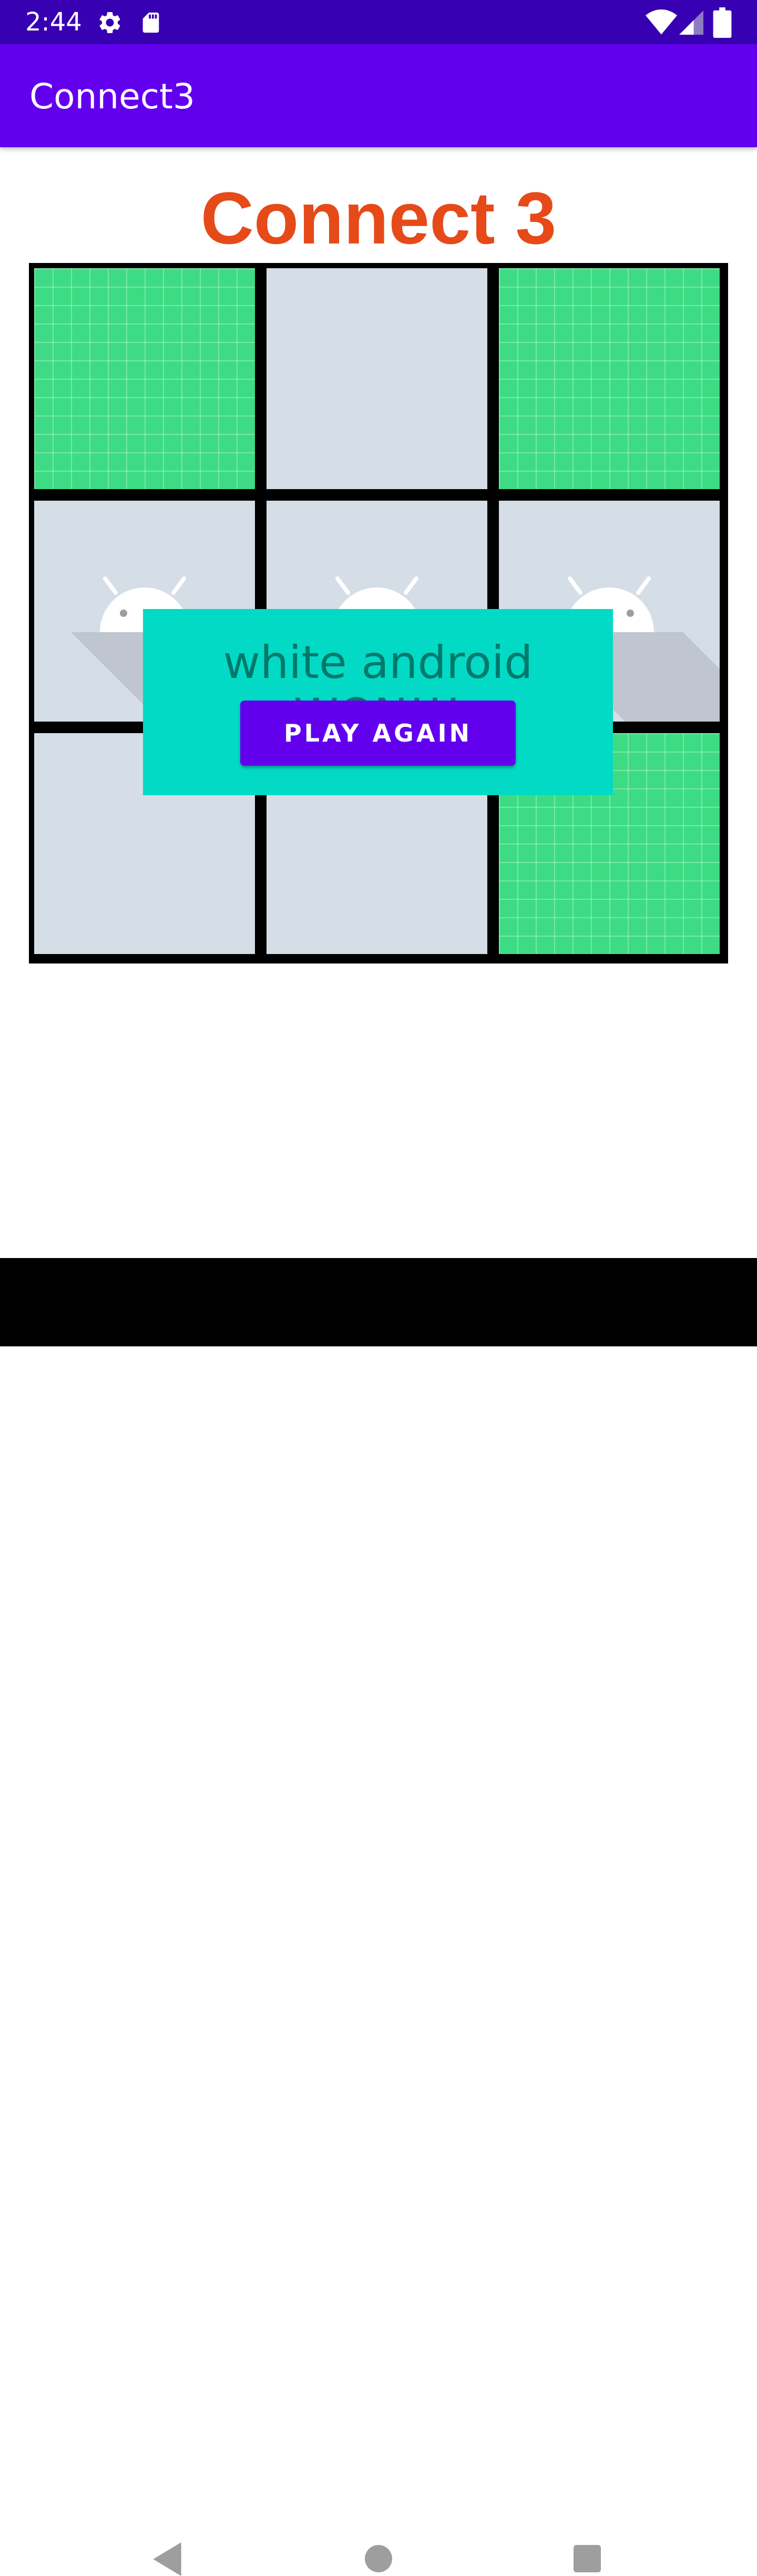 The image size is (757, 2576). What do you see at coordinates (53, 22) in the screenshot?
I see `status-time: 2:44` at bounding box center [53, 22].